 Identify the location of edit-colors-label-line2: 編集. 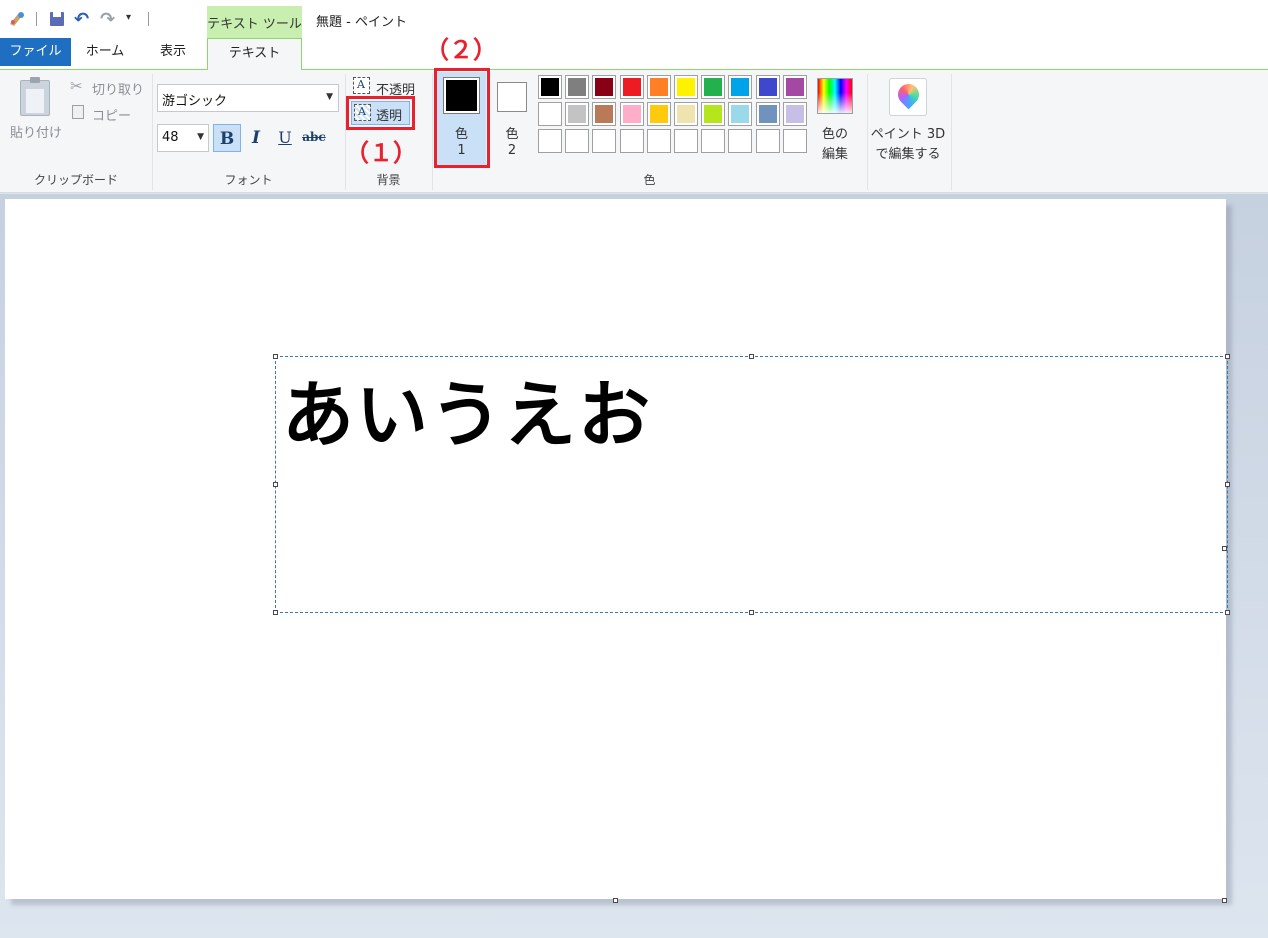
(834, 154).